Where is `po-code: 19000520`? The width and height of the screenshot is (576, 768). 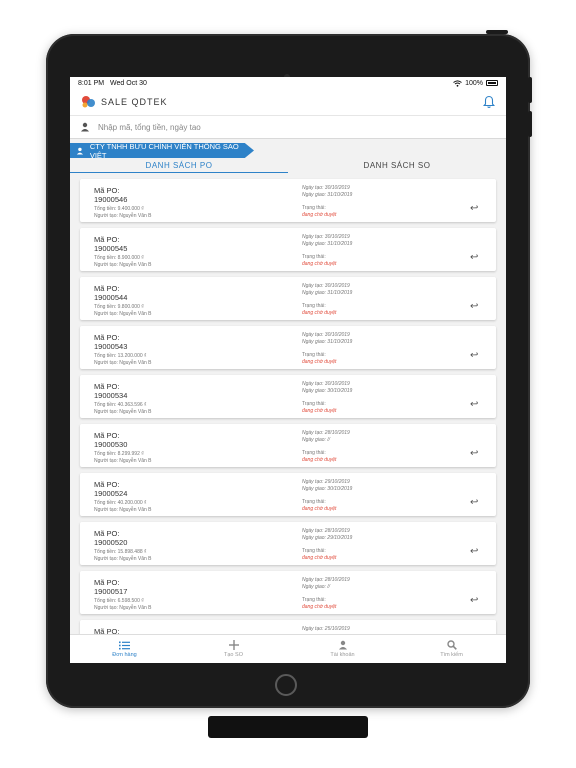 po-code: 19000520 is located at coordinates (111, 542).